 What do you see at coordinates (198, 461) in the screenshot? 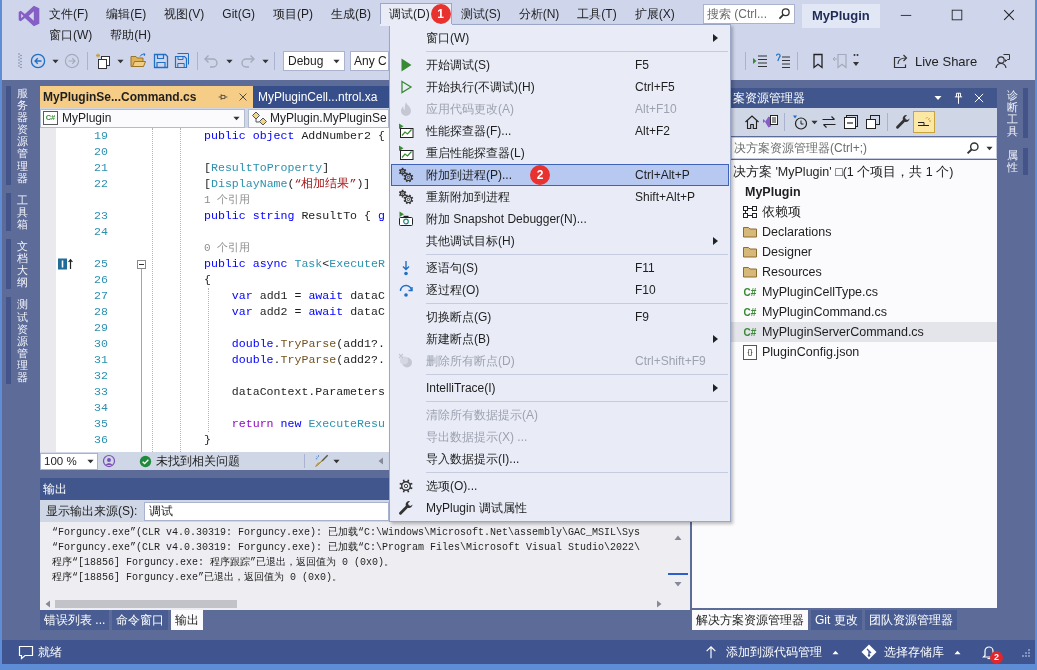
I see `issues-status: 未找到相关问题` at bounding box center [198, 461].